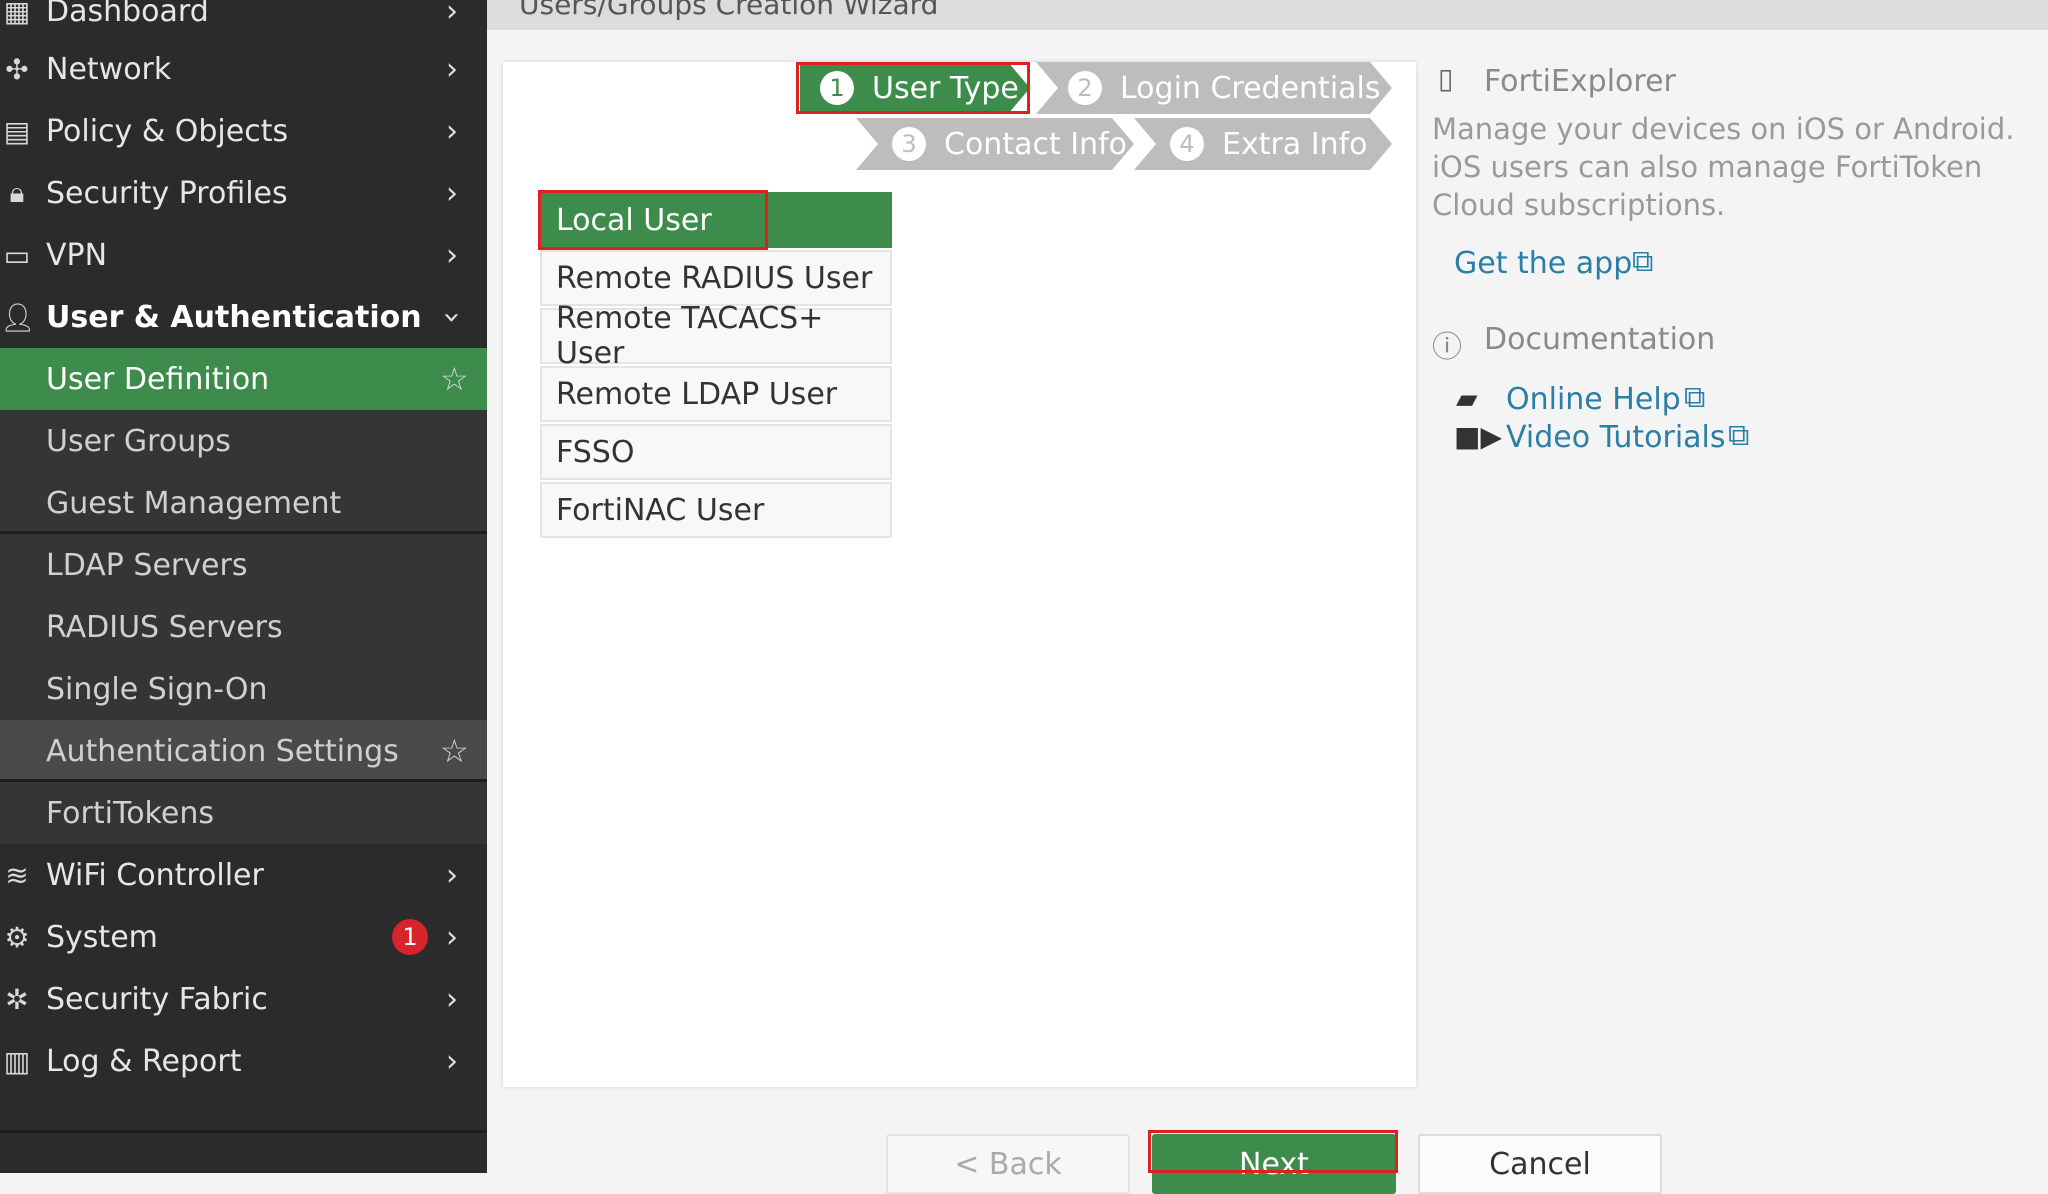 The width and height of the screenshot is (2048, 1194). What do you see at coordinates (243, 751) in the screenshot?
I see `sidebar-item-authentication-settings: Authentication Settings ☆` at bounding box center [243, 751].